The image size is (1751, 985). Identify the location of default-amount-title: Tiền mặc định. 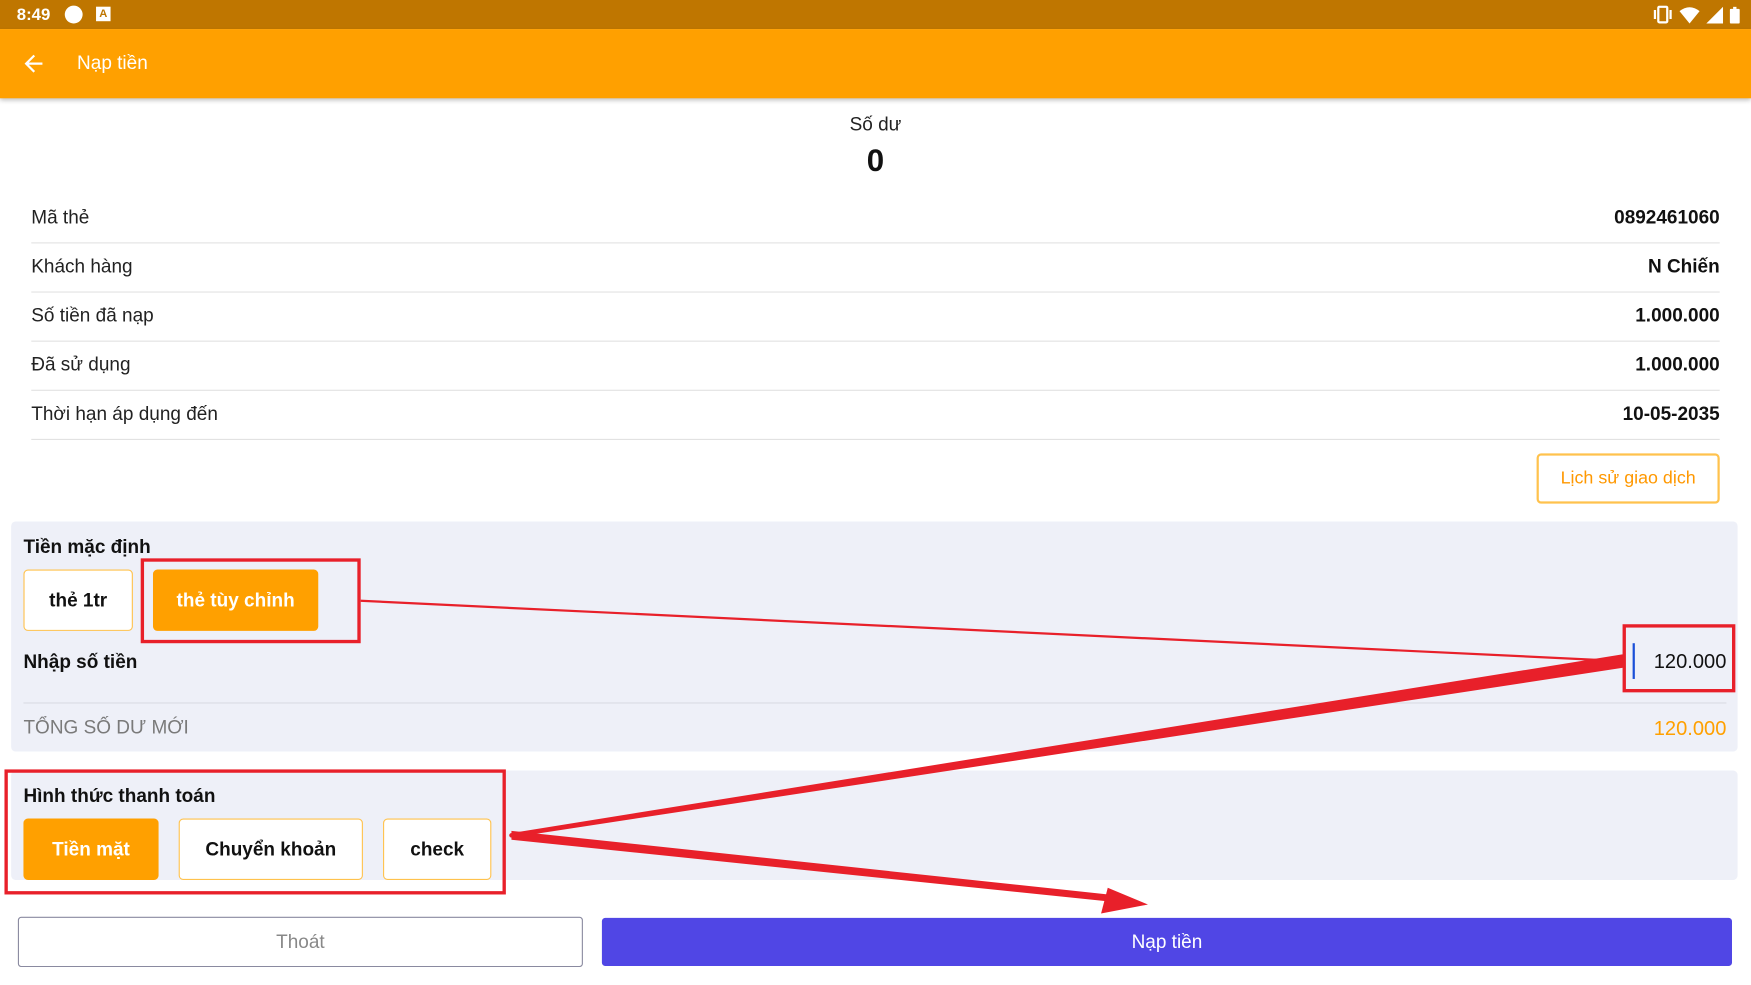
(87, 547).